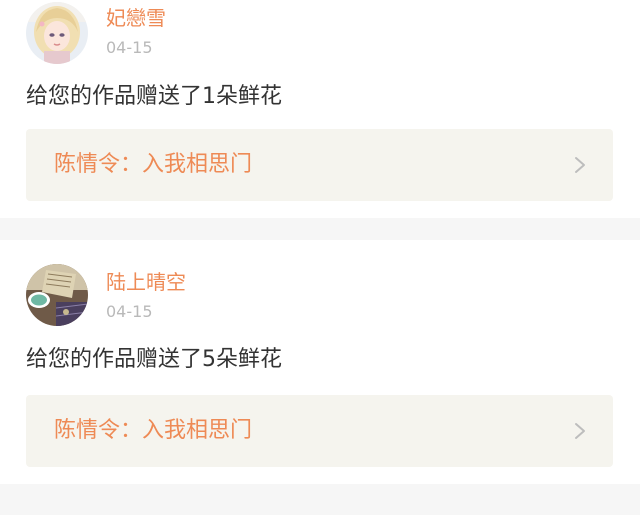 The height and width of the screenshot is (515, 640). I want to click on avatar-girl-icon, so click(57, 33).